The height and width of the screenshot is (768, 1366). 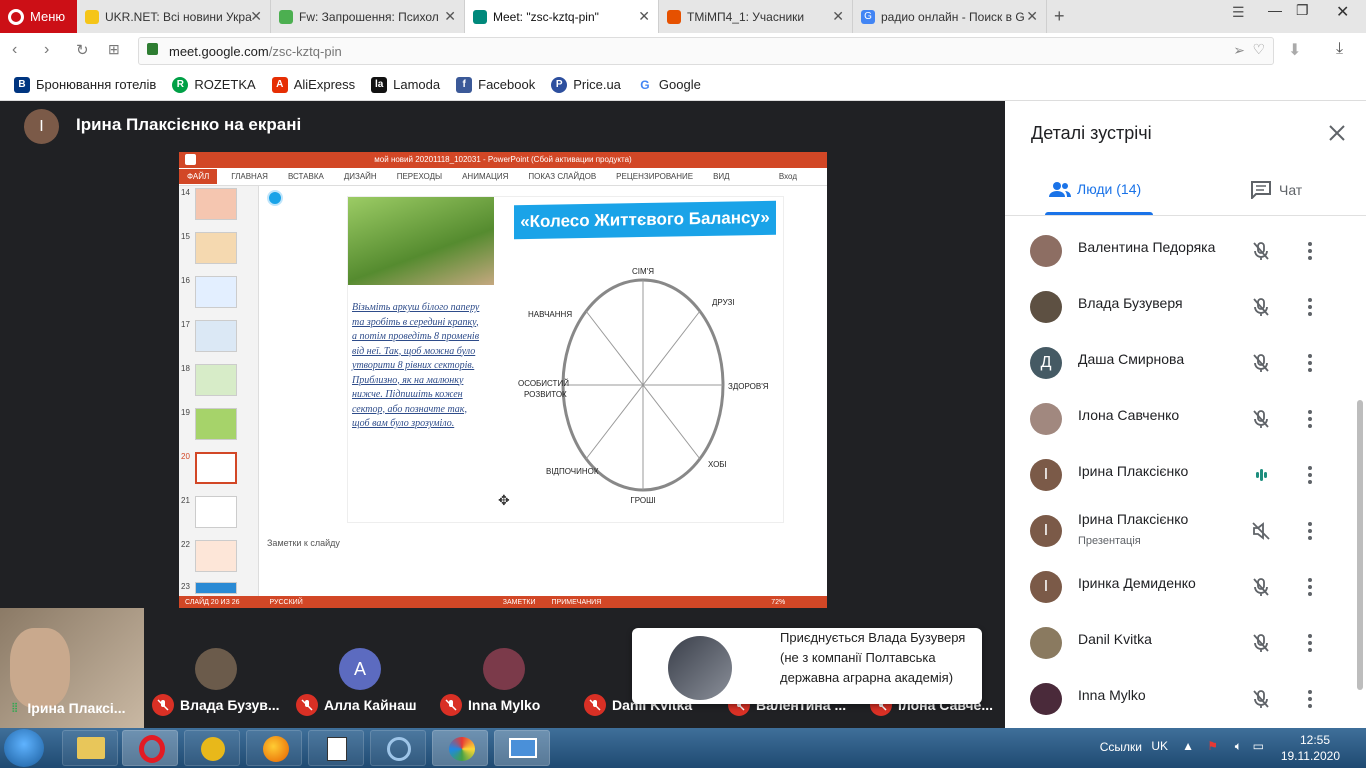 What do you see at coordinates (1238, 12) in the screenshot?
I see `tab-menu-icon: ☰` at bounding box center [1238, 12].